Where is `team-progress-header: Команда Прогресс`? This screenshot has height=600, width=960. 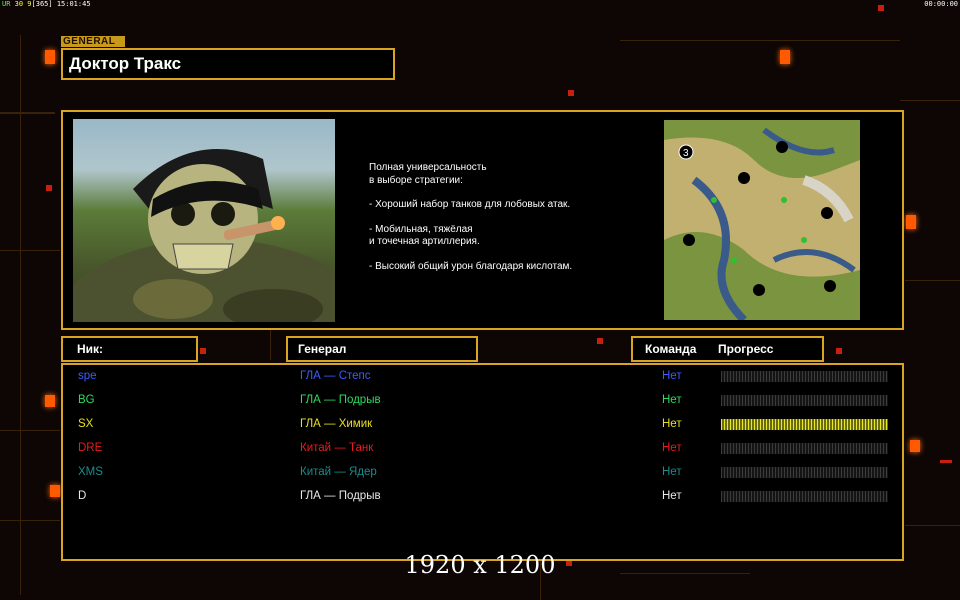 team-progress-header: Команда Прогресс is located at coordinates (727, 349).